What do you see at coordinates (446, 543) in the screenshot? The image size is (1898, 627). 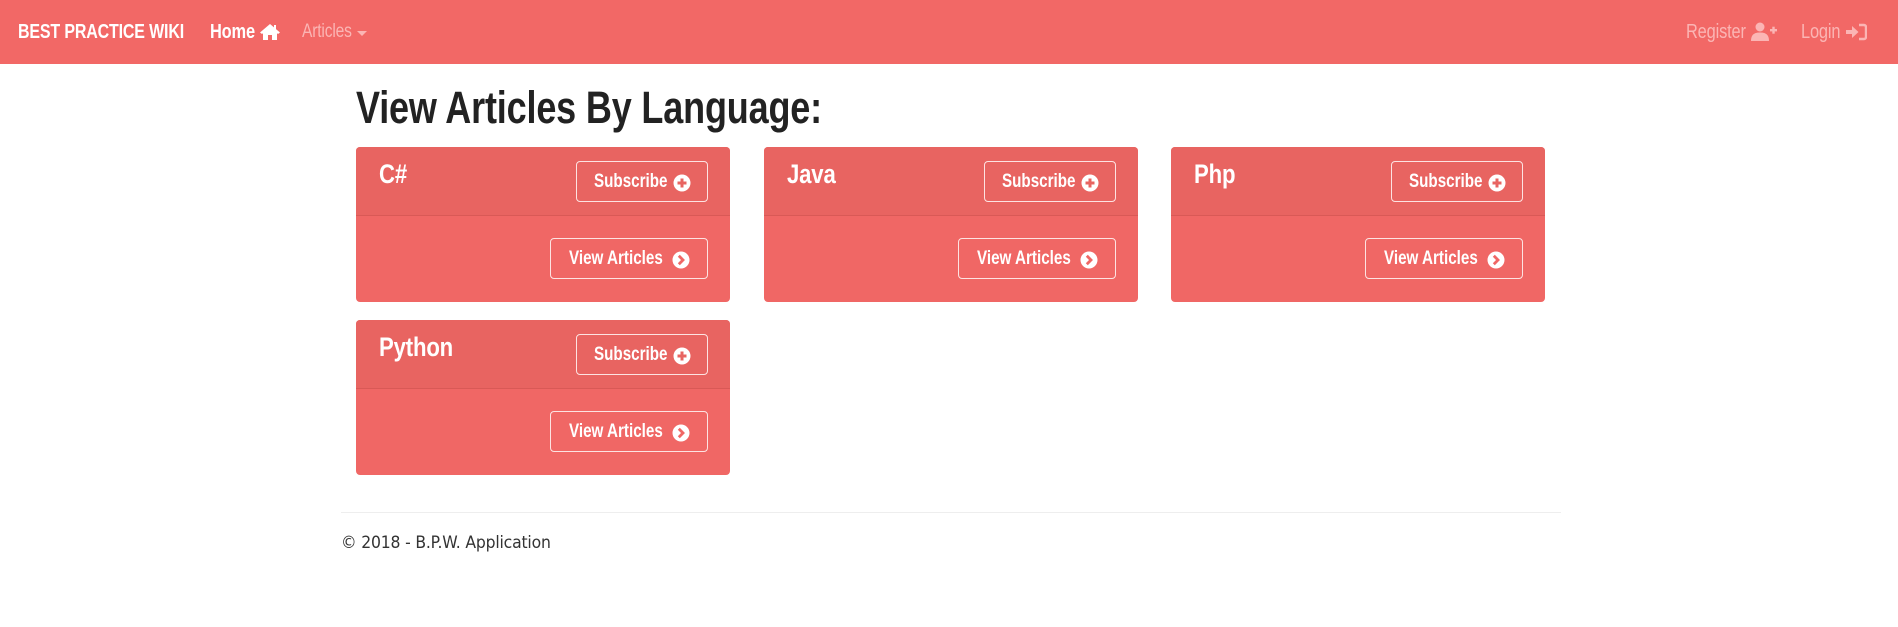 I see `footer-copyright: © 2018 - B.P.W. Application` at bounding box center [446, 543].